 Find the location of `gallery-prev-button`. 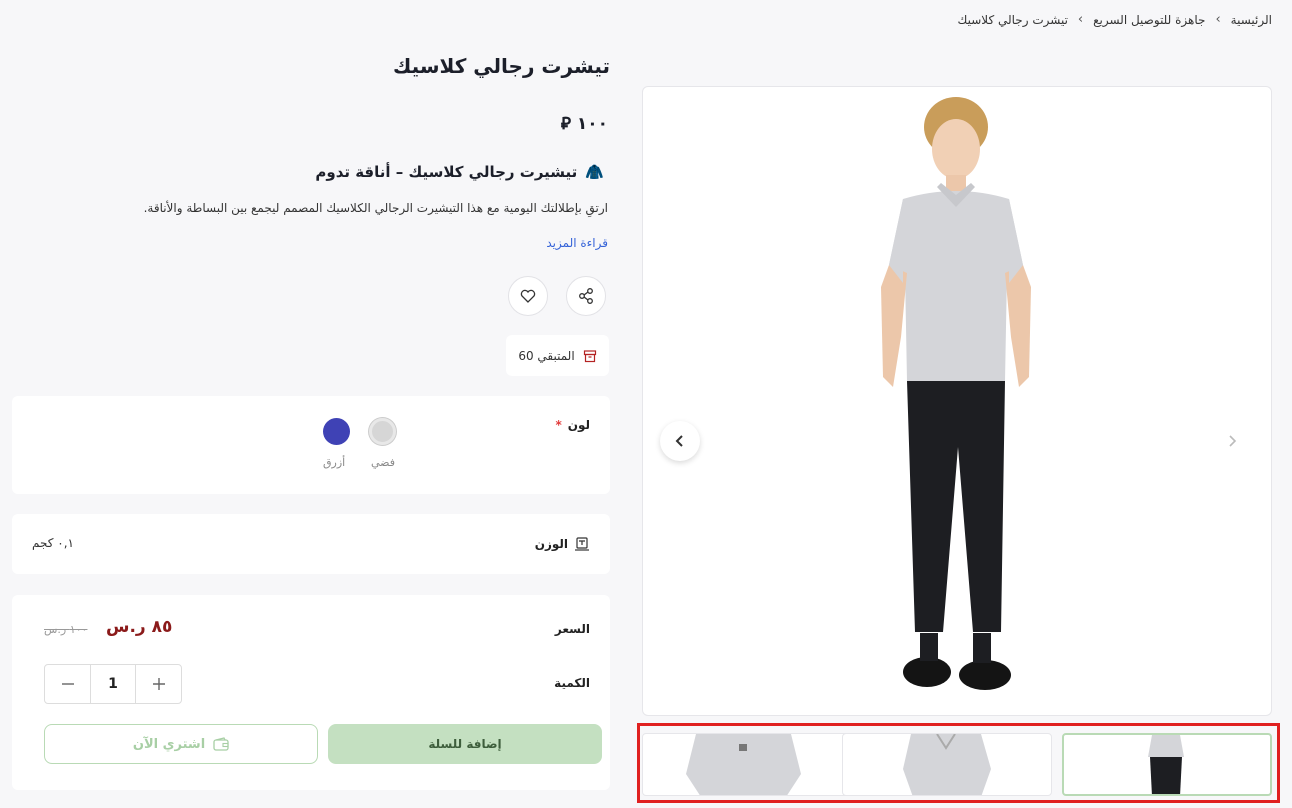

gallery-prev-button is located at coordinates (680, 441).